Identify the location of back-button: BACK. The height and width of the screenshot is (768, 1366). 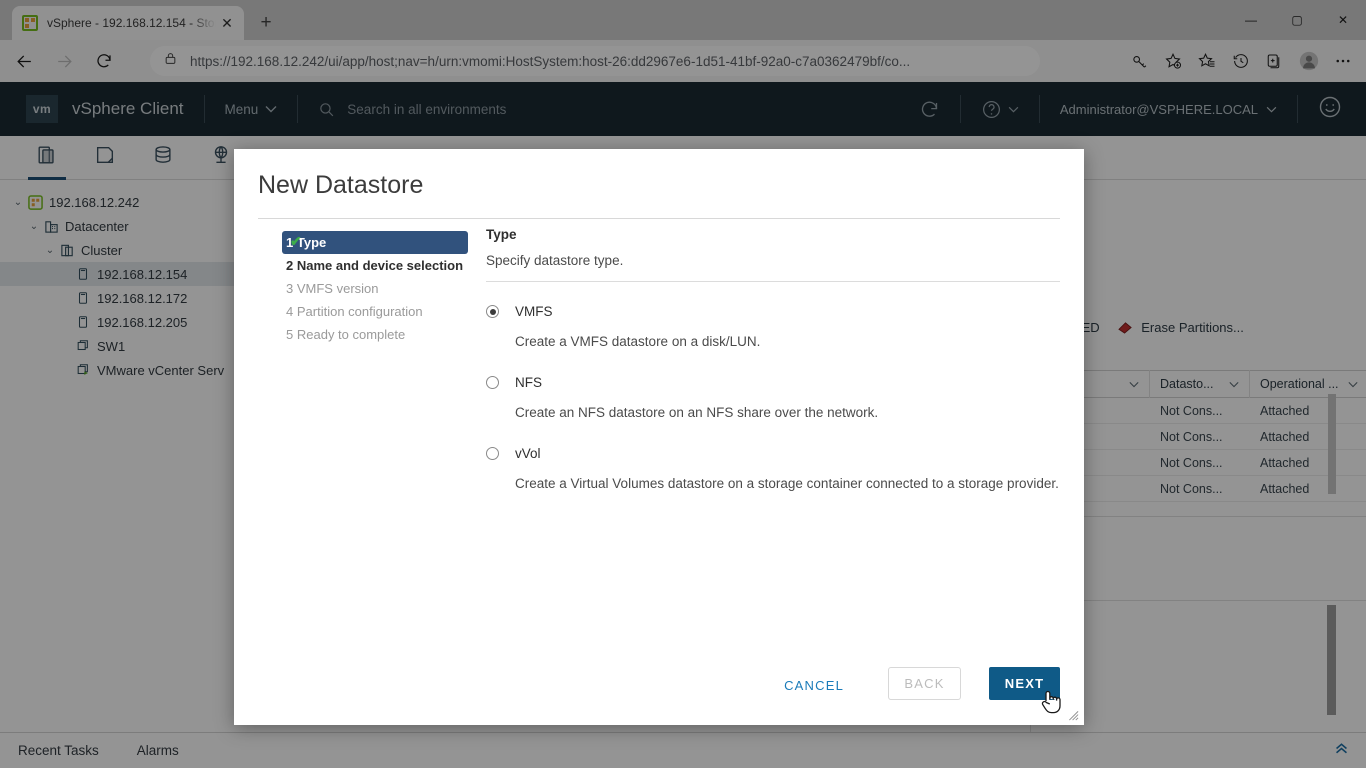
(924, 683).